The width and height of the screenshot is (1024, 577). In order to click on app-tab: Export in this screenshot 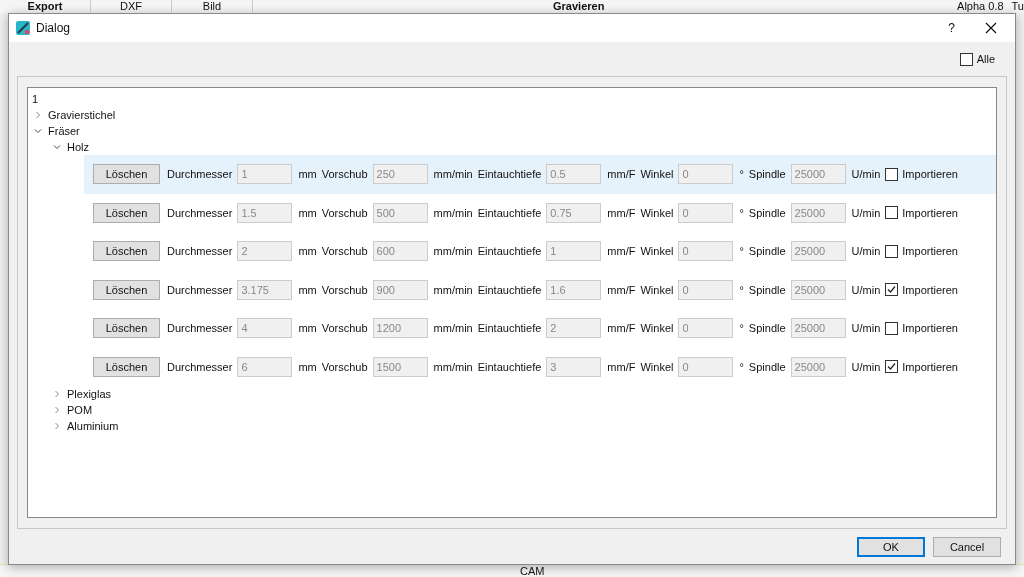, I will do `click(45, 6)`.